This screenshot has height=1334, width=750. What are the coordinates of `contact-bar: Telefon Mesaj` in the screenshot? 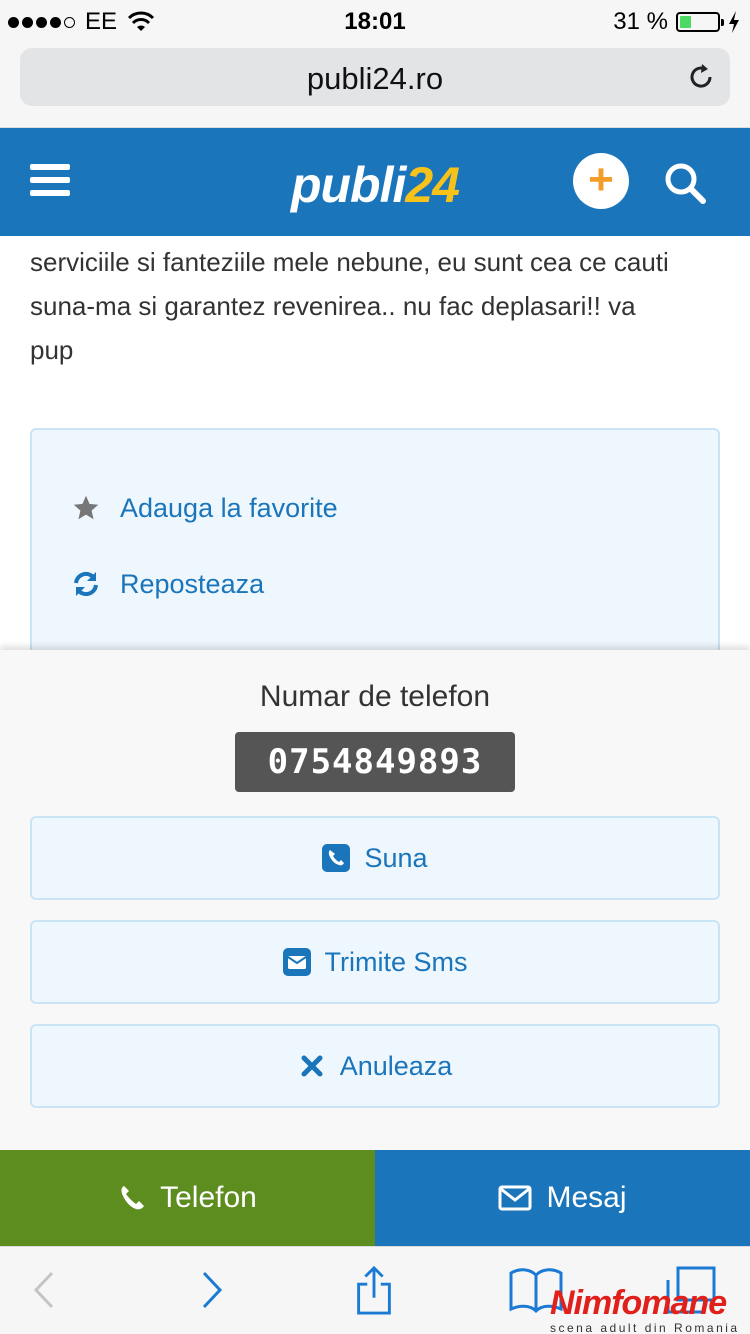 It's located at (375, 1198).